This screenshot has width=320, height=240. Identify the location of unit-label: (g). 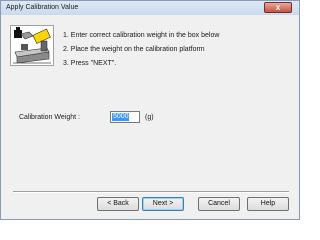
(149, 117).